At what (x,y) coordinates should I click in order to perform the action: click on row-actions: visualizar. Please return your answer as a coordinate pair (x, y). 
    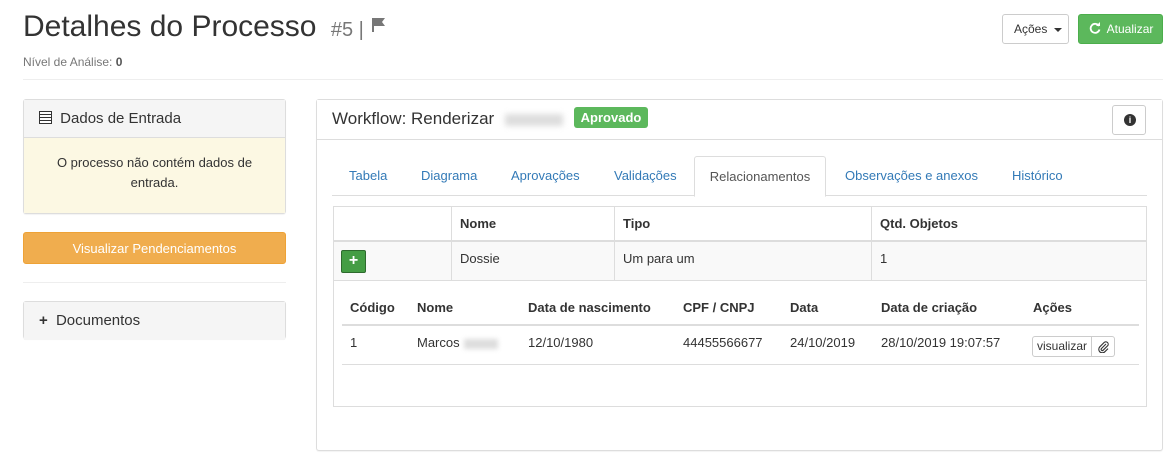
    Looking at the image, I should click on (1074, 346).